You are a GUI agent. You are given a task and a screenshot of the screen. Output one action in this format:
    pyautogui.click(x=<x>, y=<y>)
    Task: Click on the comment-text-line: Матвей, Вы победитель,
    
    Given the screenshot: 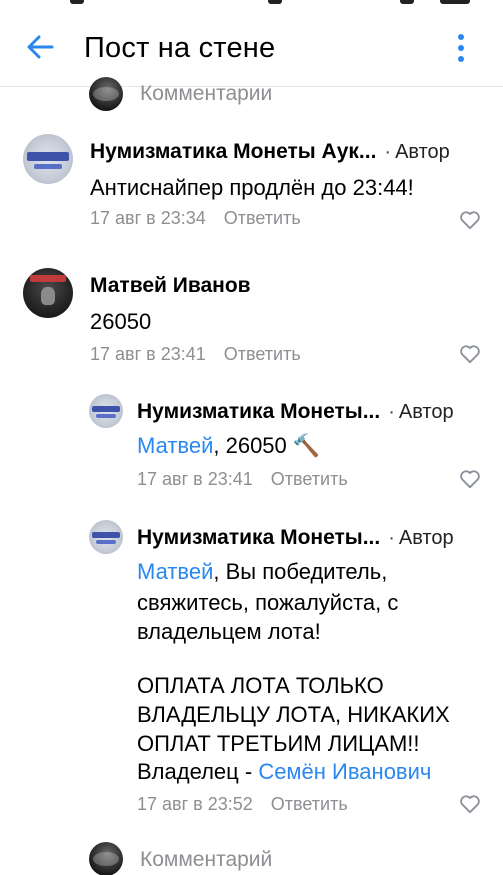 What is the action you would take?
    pyautogui.click(x=262, y=571)
    